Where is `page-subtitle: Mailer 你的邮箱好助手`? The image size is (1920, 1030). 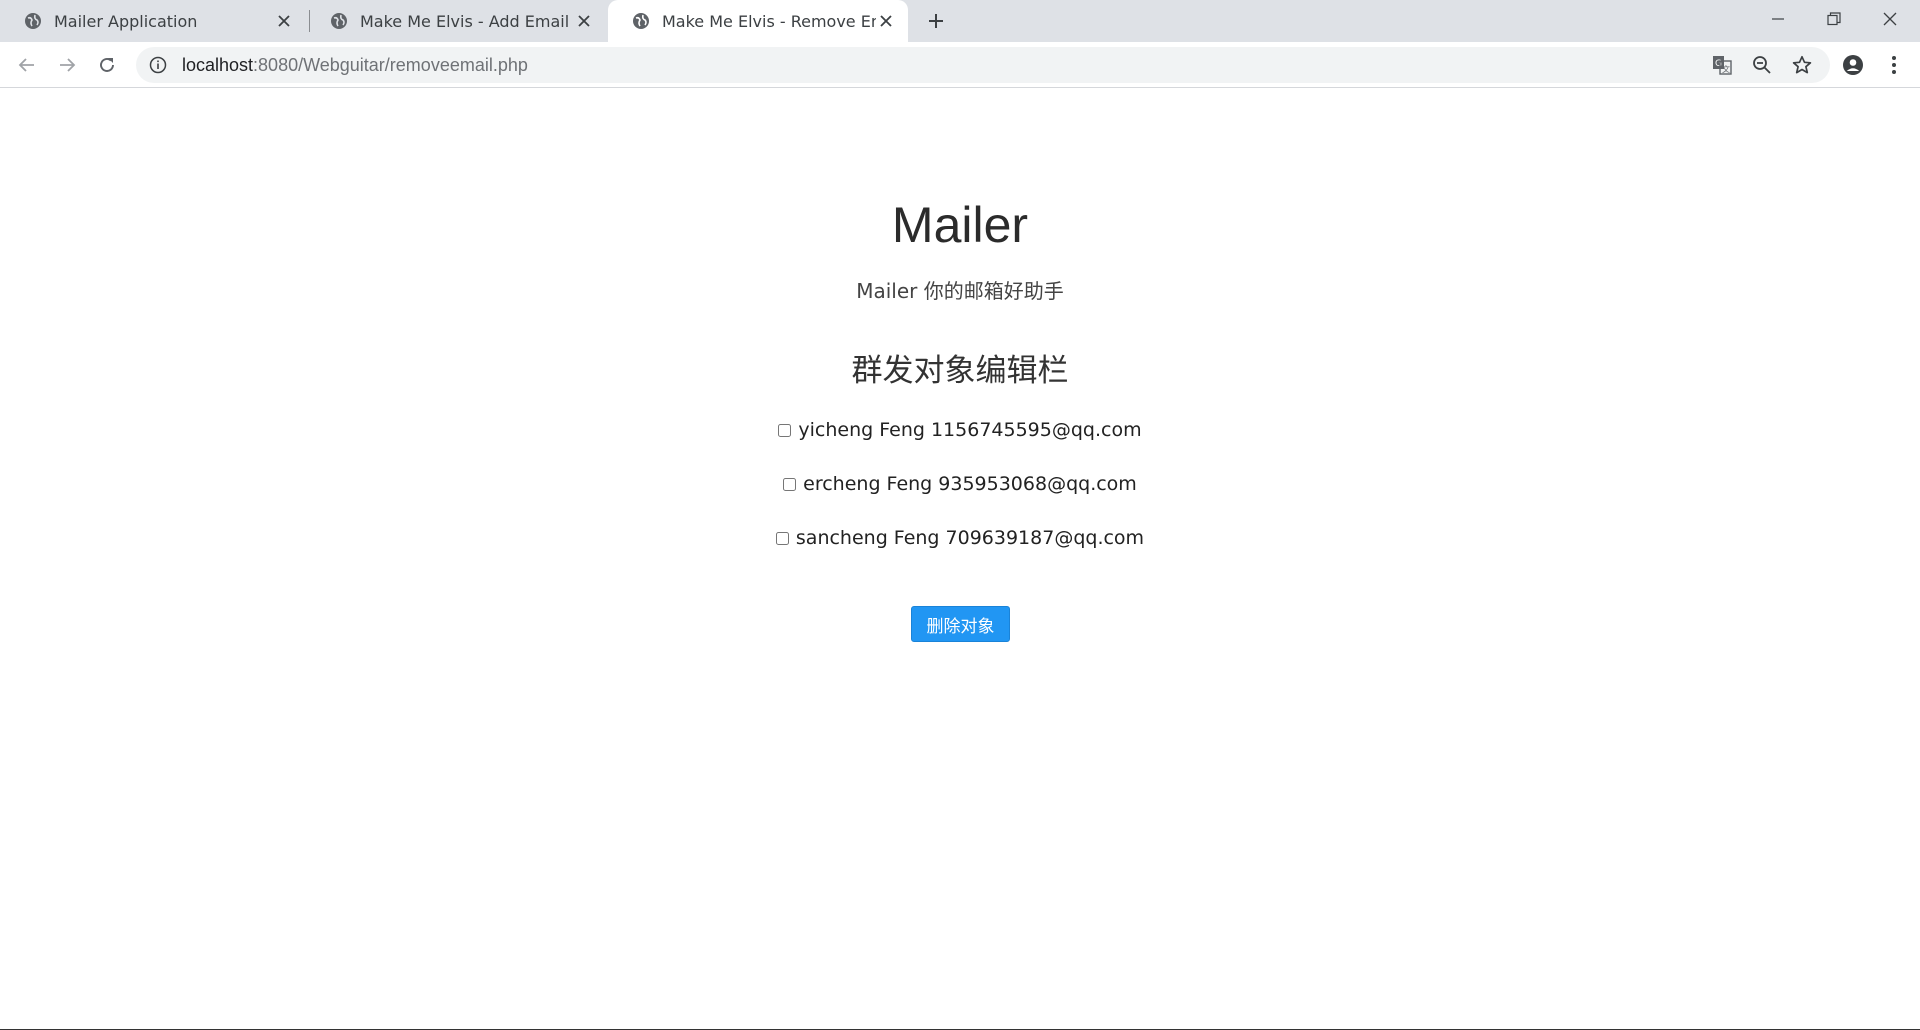
page-subtitle: Mailer 你的邮箱好助手 is located at coordinates (960, 291).